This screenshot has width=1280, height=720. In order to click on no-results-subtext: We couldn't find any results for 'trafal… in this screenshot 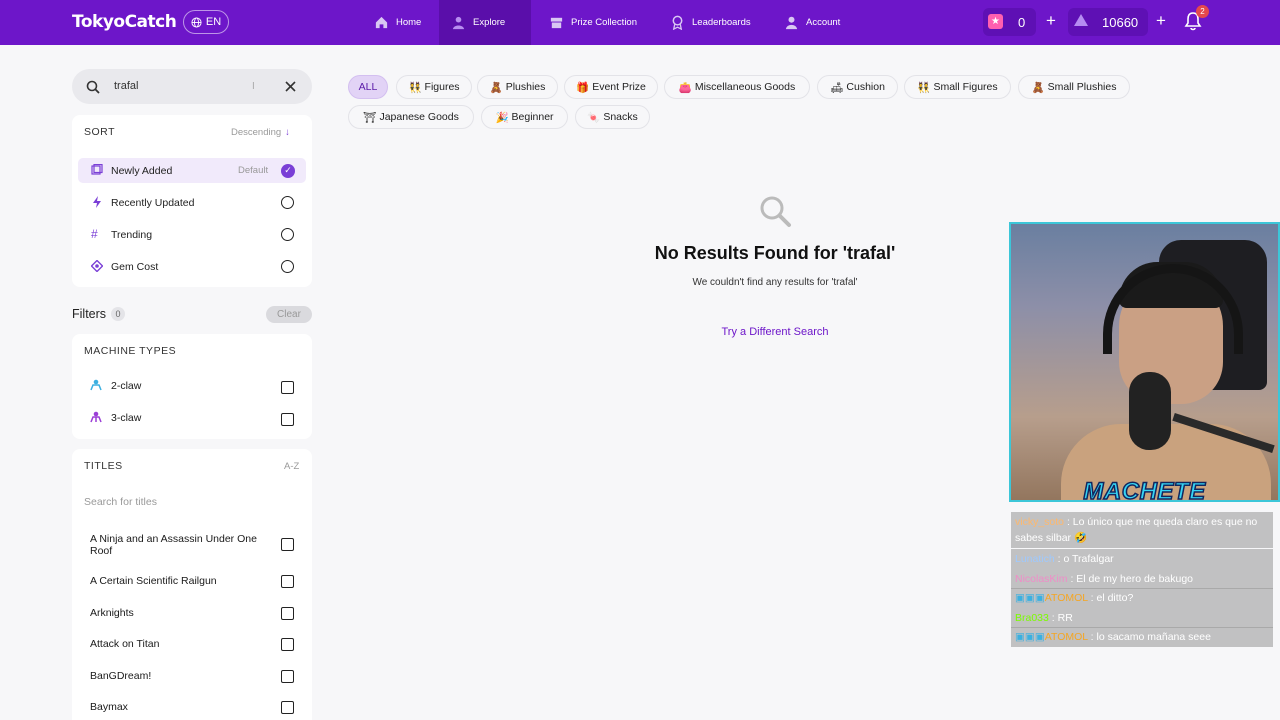, I will do `click(775, 282)`.